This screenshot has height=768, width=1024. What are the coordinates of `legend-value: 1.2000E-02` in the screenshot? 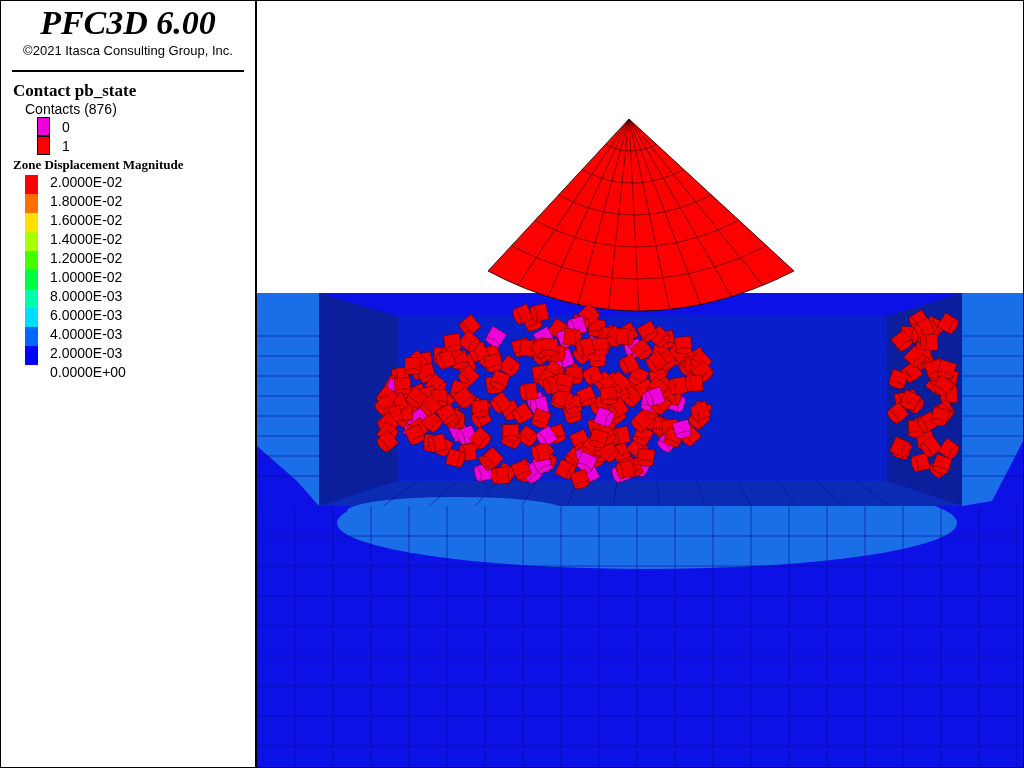 It's located at (87, 258).